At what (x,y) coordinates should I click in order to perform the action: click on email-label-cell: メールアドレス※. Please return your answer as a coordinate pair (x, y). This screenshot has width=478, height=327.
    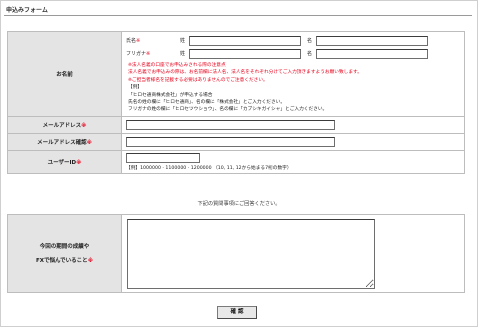
    Looking at the image, I should click on (64, 124).